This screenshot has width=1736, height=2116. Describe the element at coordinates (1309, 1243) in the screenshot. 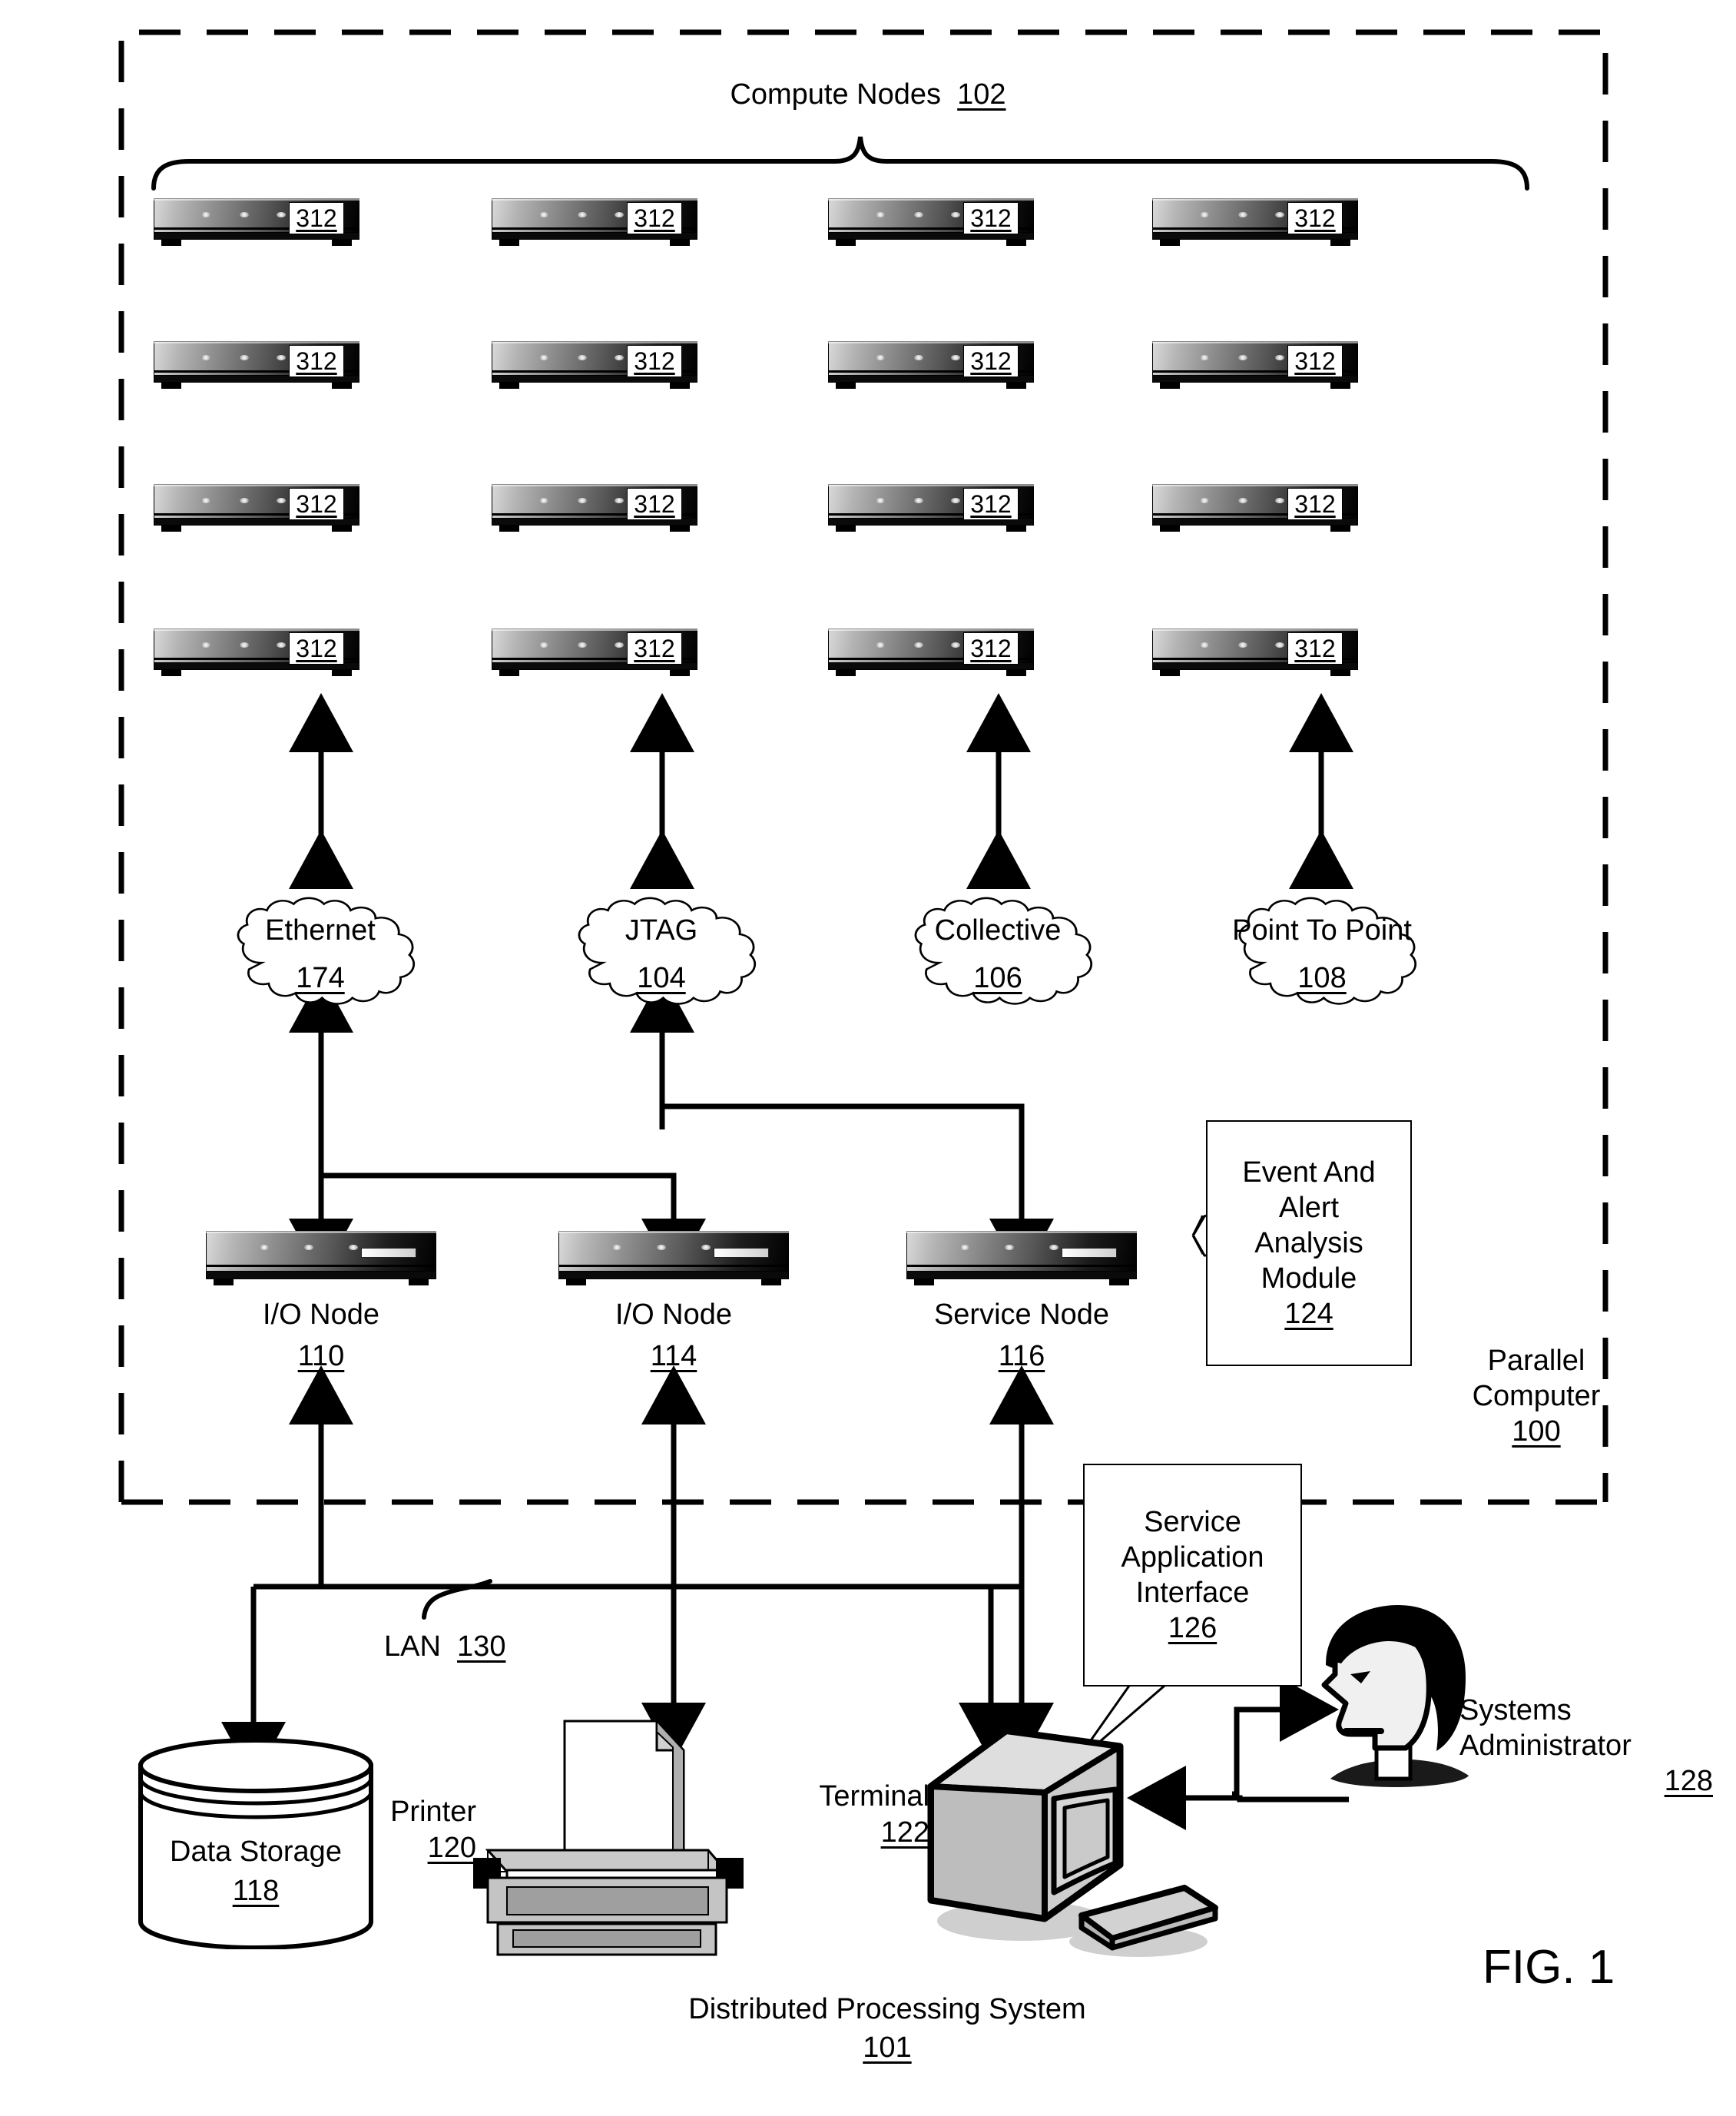

I see `event-and-alert-analysis-module-box: Event And Alert Analysis Module 124` at that location.